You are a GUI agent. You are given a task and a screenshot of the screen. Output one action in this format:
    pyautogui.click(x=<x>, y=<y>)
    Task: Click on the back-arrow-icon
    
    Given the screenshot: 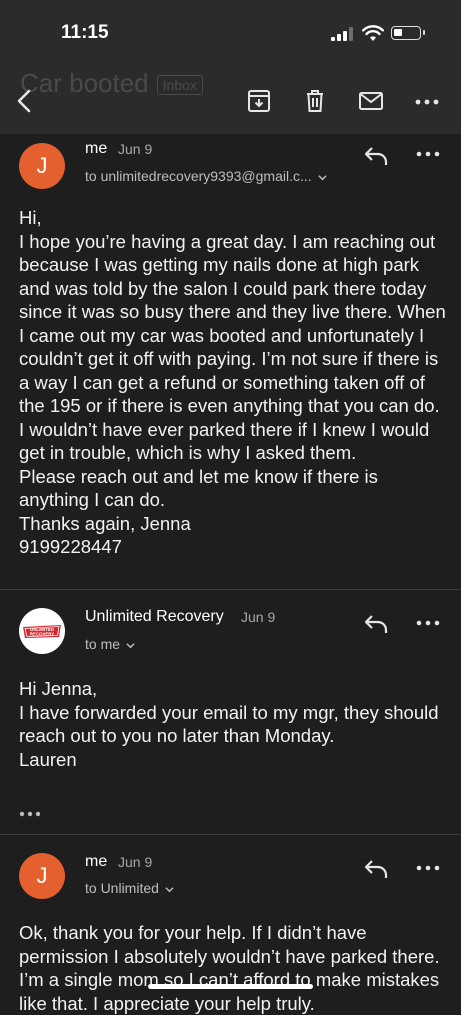 What is the action you would take?
    pyautogui.click(x=25, y=101)
    